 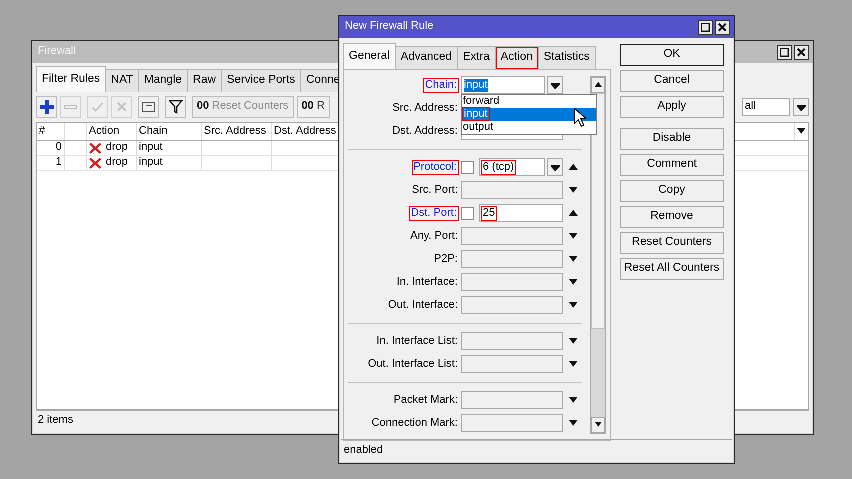 I want to click on note-button, so click(x=148, y=107).